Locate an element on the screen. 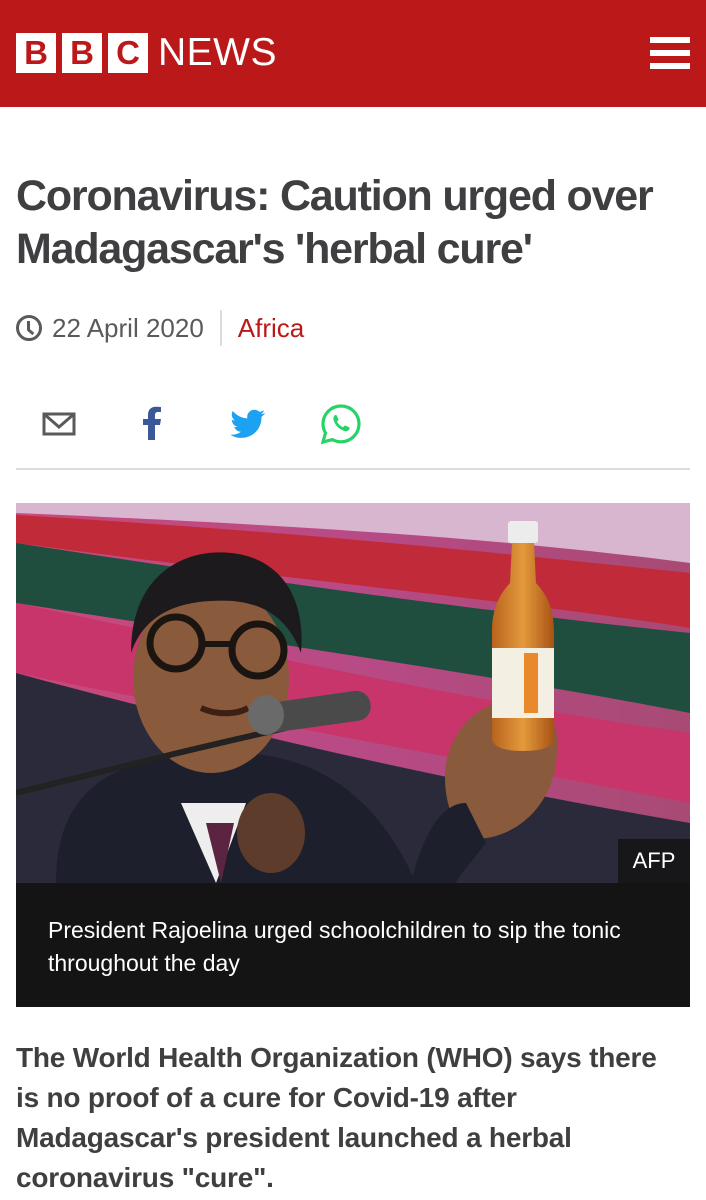 This screenshot has height=1200, width=706. facebook-icon is located at coordinates (152, 424).